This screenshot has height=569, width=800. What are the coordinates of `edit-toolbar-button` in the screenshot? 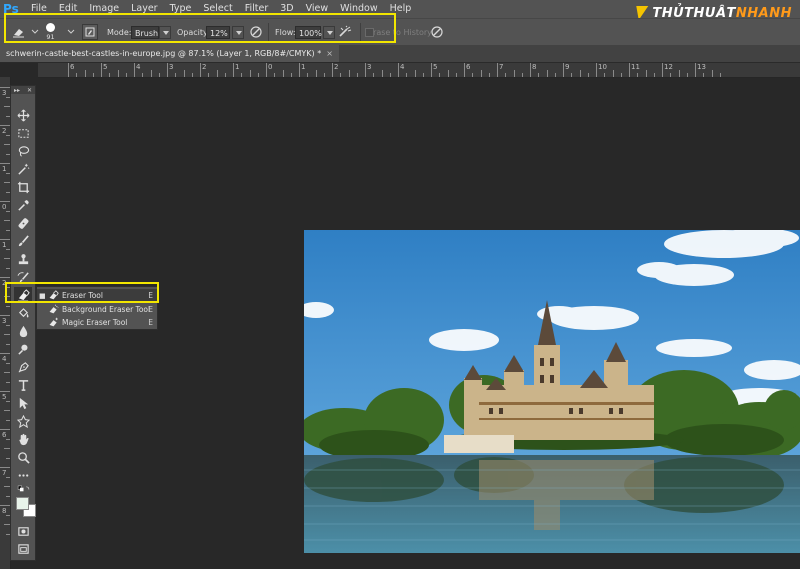 It's located at (23, 475).